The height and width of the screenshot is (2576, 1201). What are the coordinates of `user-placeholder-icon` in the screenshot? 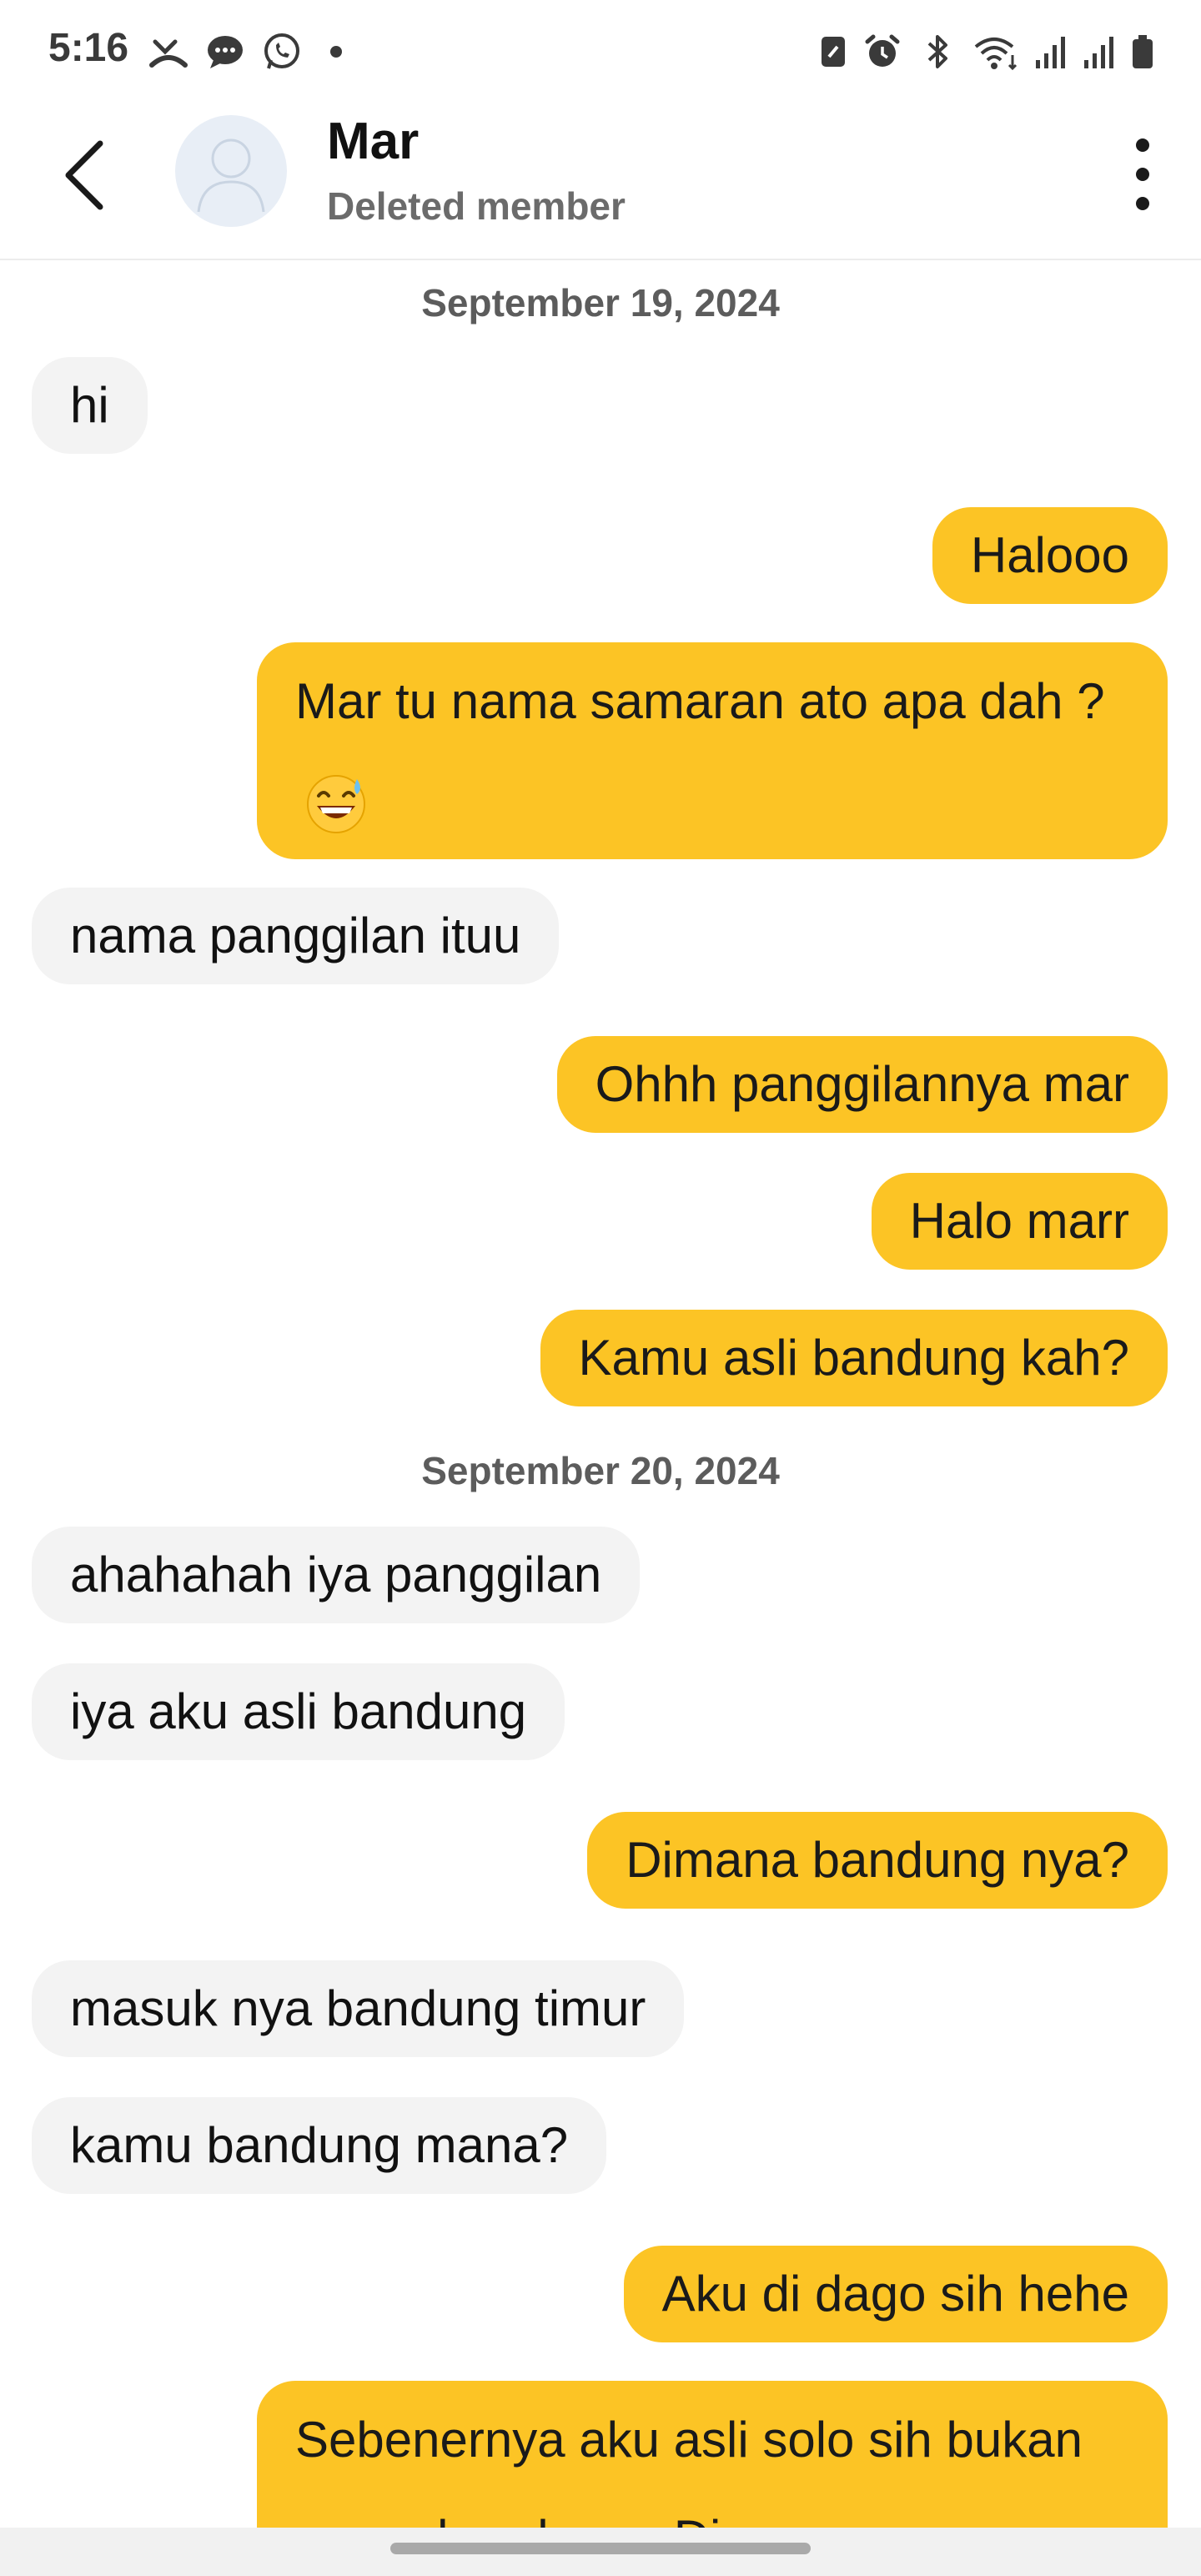 It's located at (231, 175).